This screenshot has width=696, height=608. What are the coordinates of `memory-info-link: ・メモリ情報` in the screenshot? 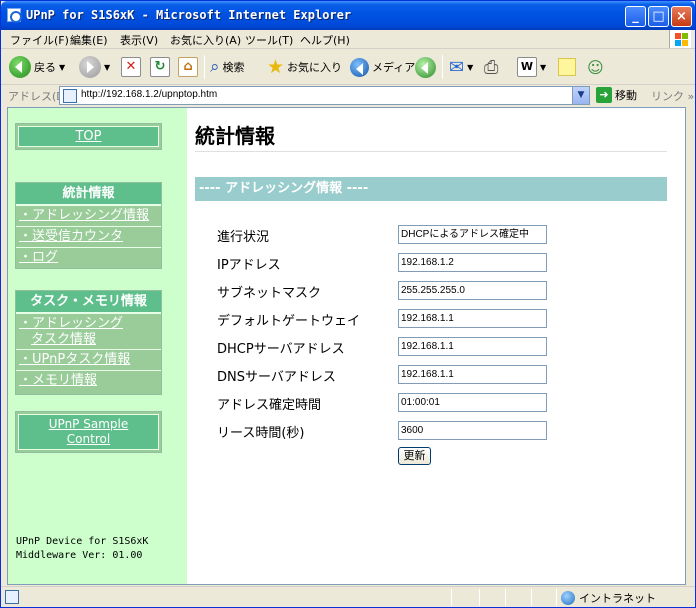 It's located at (58, 380).